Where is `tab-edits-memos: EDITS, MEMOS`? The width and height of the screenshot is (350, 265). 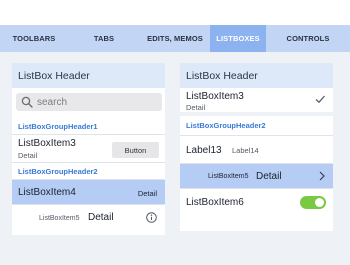 tab-edits-memos: EDITS, MEMOS is located at coordinates (175, 38).